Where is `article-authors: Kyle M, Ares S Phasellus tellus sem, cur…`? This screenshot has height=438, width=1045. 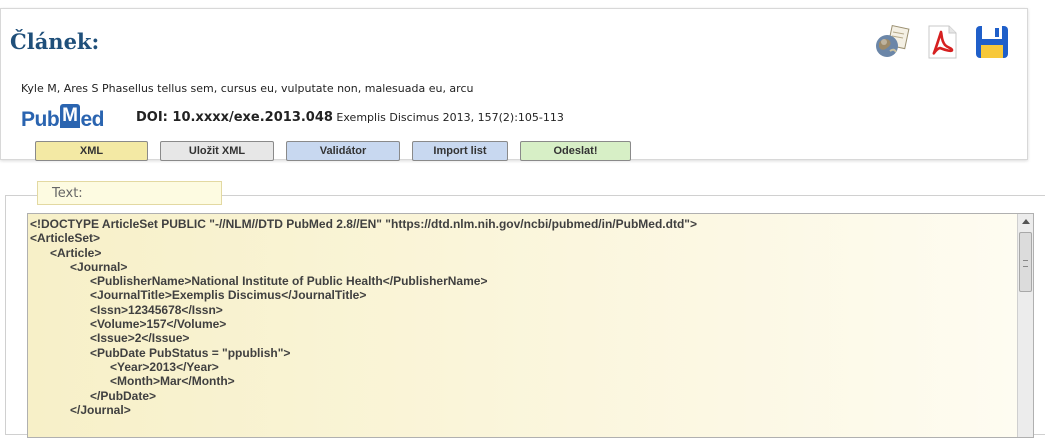 article-authors: Kyle M, Ares S Phasellus tellus sem, cur… is located at coordinates (247, 88).